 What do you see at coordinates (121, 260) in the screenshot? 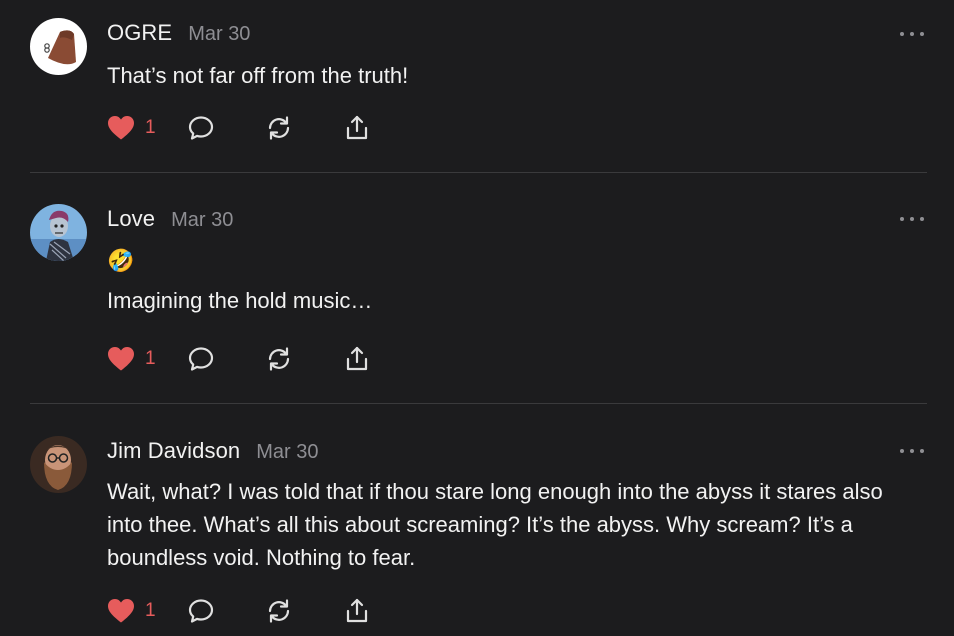
I see `emoji-rofl: 🤣` at bounding box center [121, 260].